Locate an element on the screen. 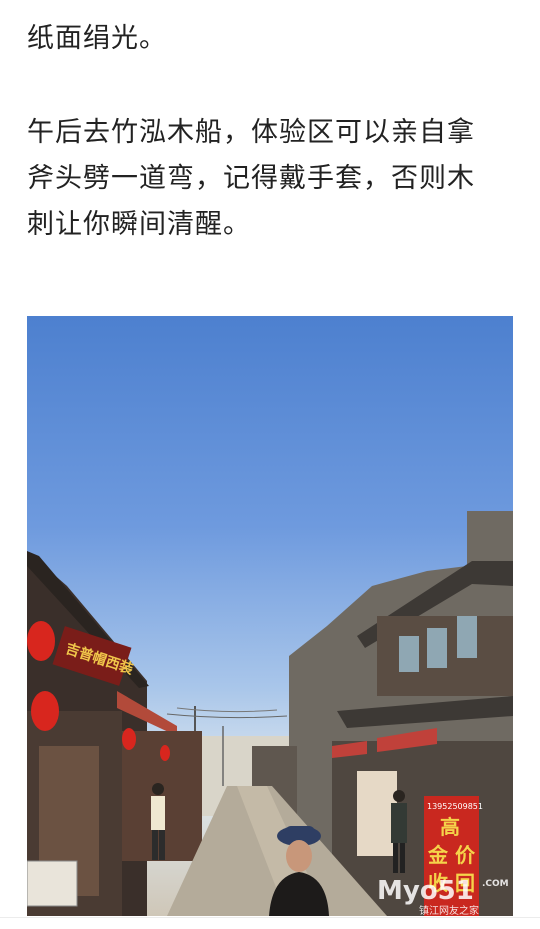 The width and height of the screenshot is (540, 929). sign-text: 金 价 is located at coordinates (451, 855).